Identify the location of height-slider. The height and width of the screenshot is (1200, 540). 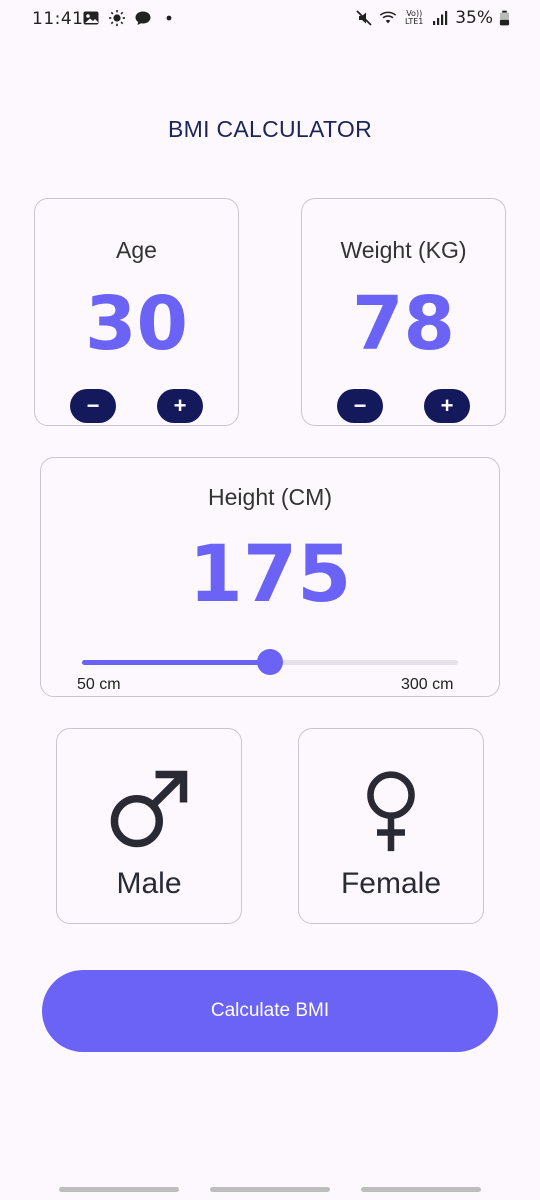
(270, 662).